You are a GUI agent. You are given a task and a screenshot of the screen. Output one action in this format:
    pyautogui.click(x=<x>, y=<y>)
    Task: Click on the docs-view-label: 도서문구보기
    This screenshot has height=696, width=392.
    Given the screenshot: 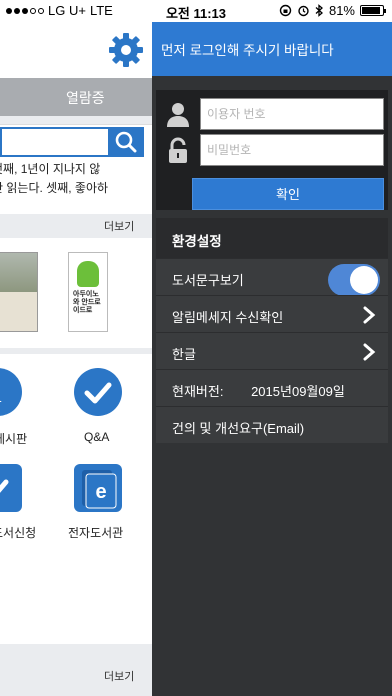 What is the action you would take?
    pyautogui.click(x=208, y=280)
    